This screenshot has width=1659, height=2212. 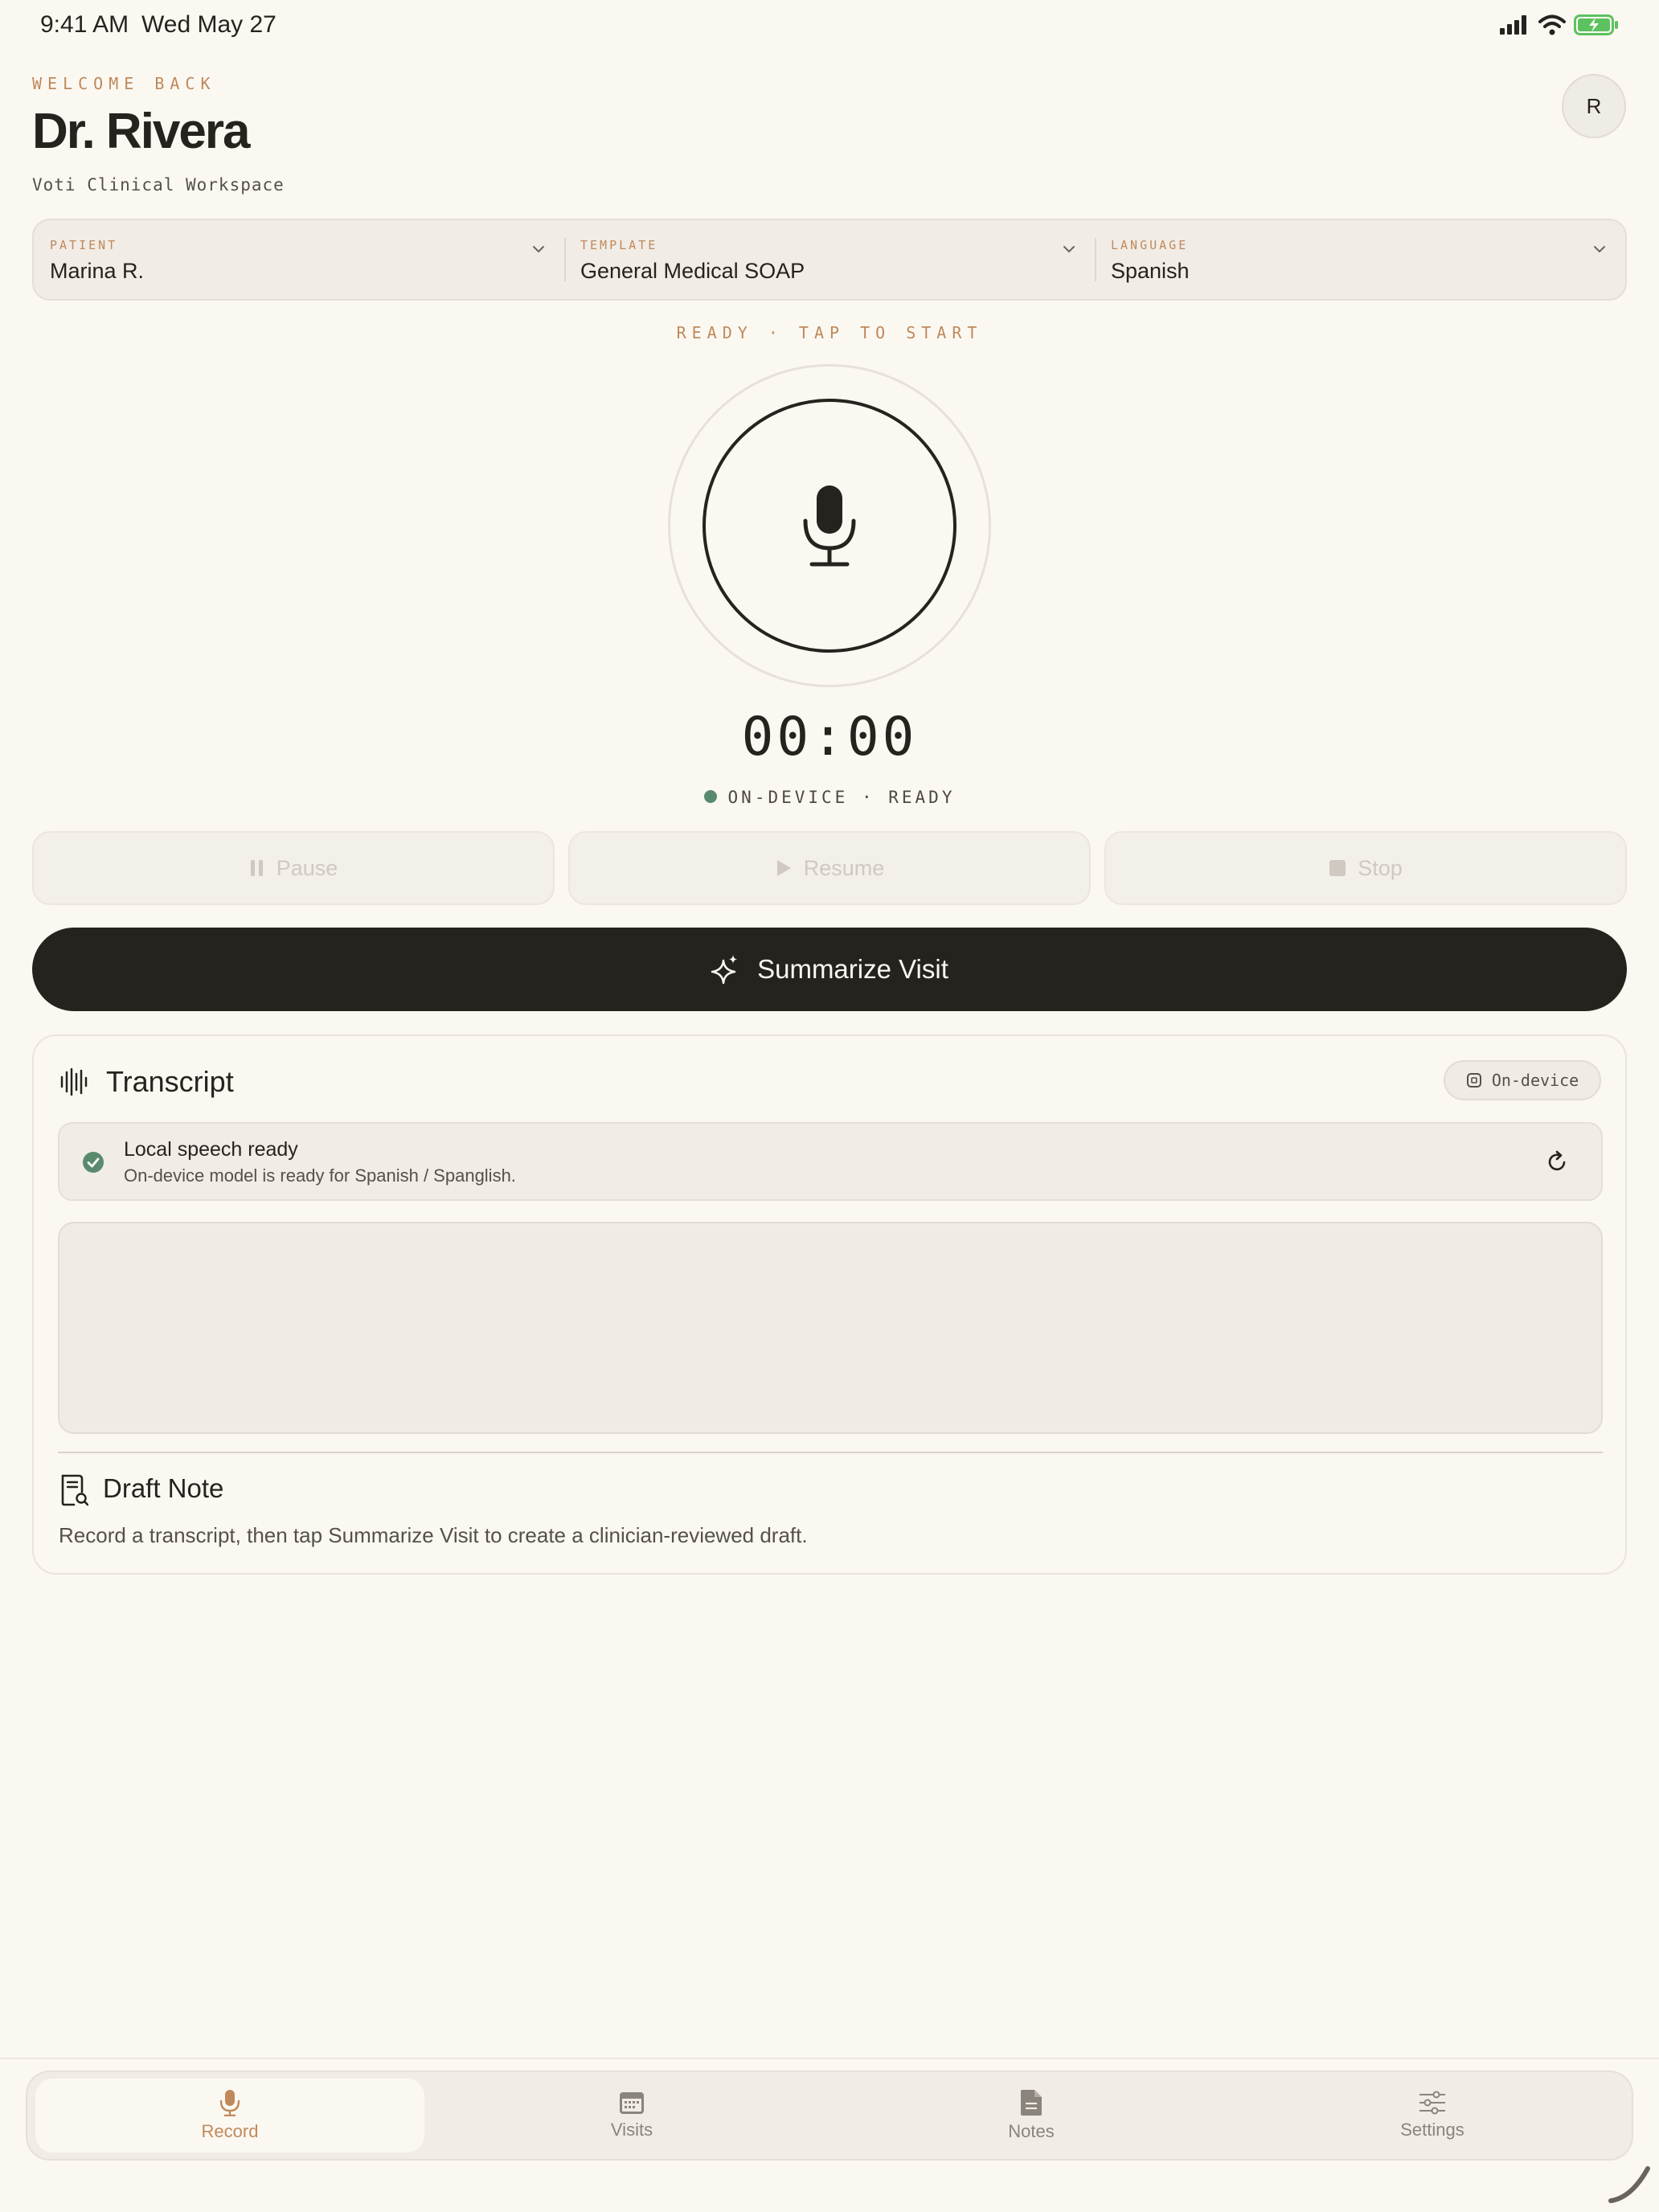 I want to click on tab-notes: Notes, so click(x=1031, y=2116).